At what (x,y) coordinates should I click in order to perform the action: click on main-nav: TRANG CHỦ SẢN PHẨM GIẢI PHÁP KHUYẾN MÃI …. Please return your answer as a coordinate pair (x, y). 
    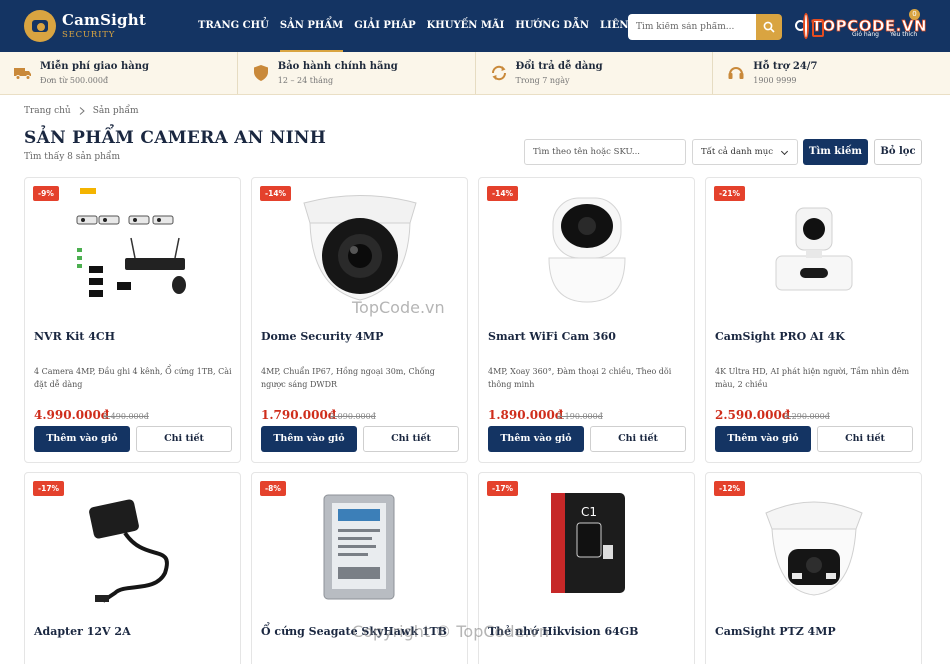
    Looking at the image, I should click on (423, 26).